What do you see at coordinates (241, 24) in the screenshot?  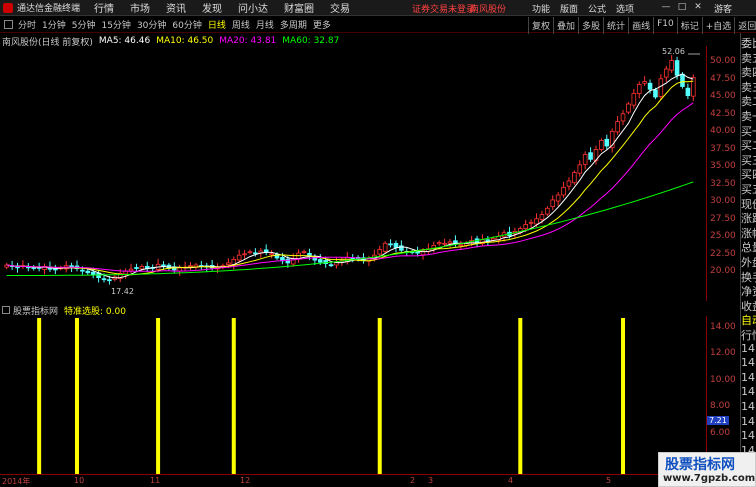 I see `period-weekly: 周线` at bounding box center [241, 24].